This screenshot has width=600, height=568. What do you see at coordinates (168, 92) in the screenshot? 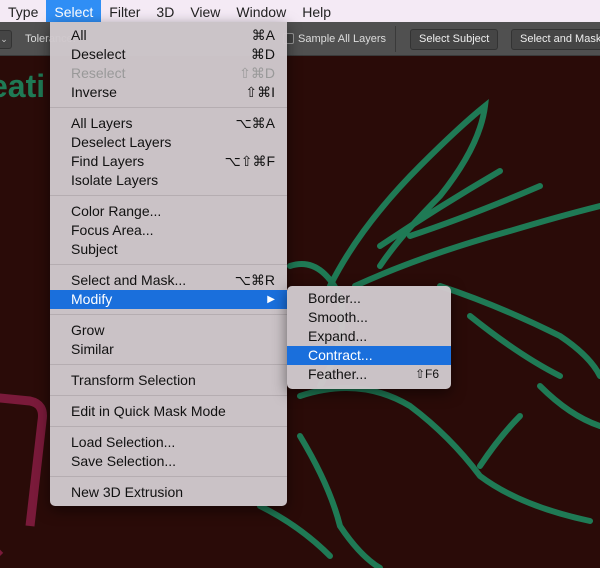
I see `menu-item-inverse: Inverse ⇧⌘I` at bounding box center [168, 92].